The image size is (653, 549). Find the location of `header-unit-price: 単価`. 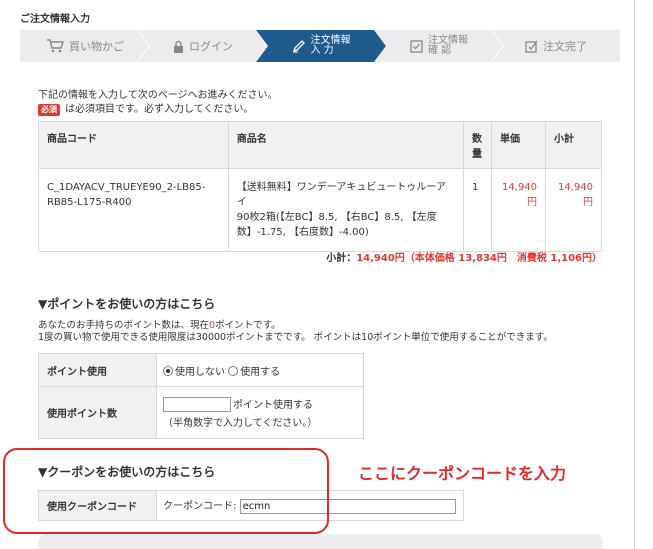

header-unit-price: 単価 is located at coordinates (518, 145).